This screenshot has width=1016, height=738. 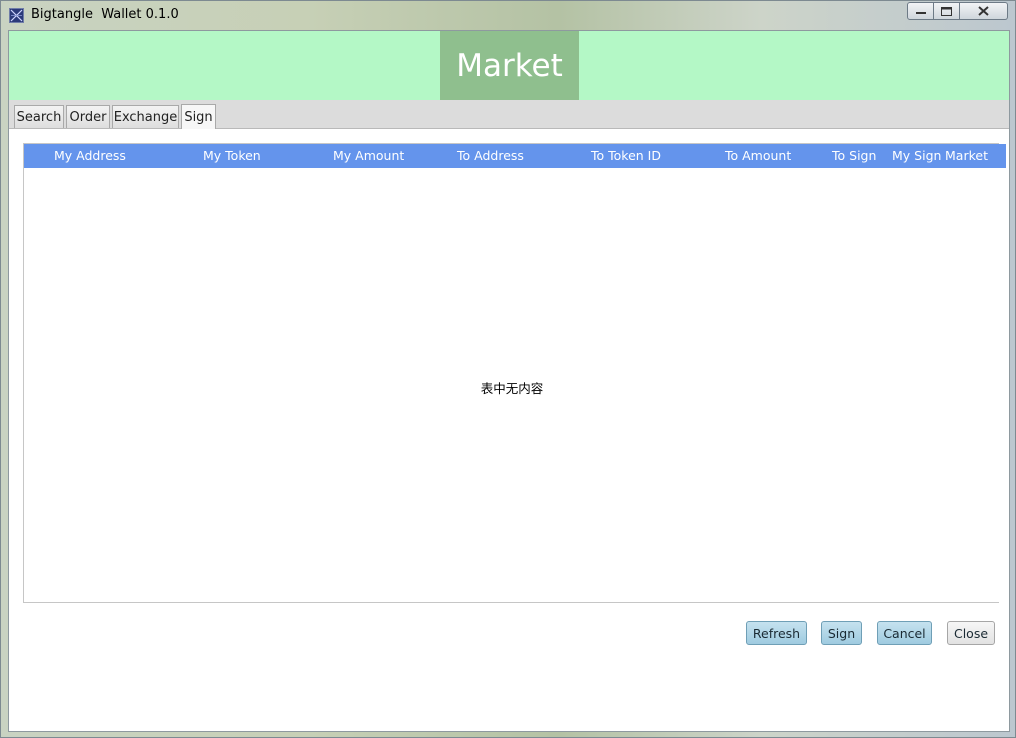 What do you see at coordinates (145, 116) in the screenshot?
I see `tab-exchange: Exchange` at bounding box center [145, 116].